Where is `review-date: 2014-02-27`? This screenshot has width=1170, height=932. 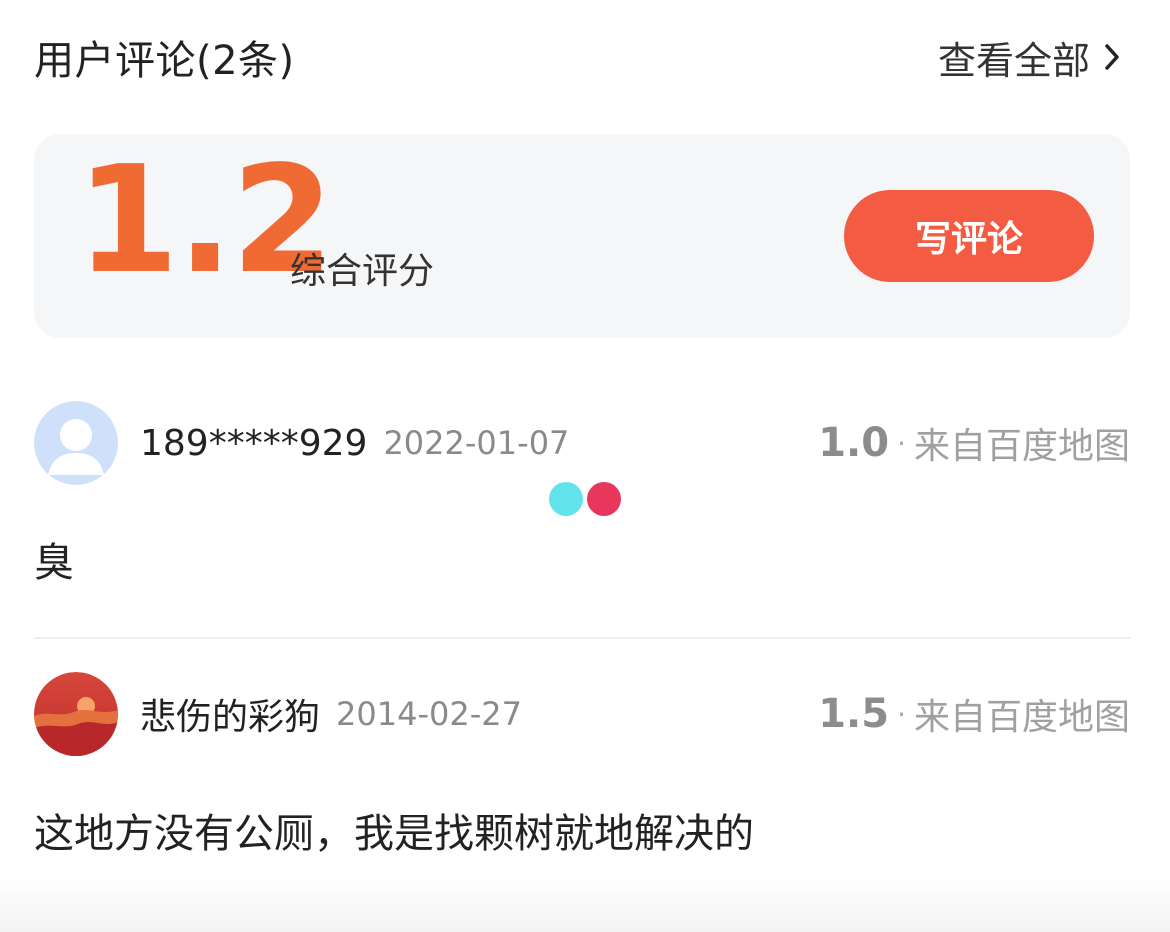 review-date: 2014-02-27 is located at coordinates (429, 714).